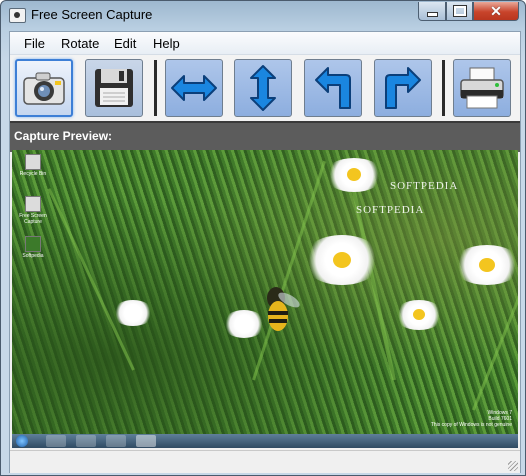  I want to click on ie-icon, so click(56, 441).